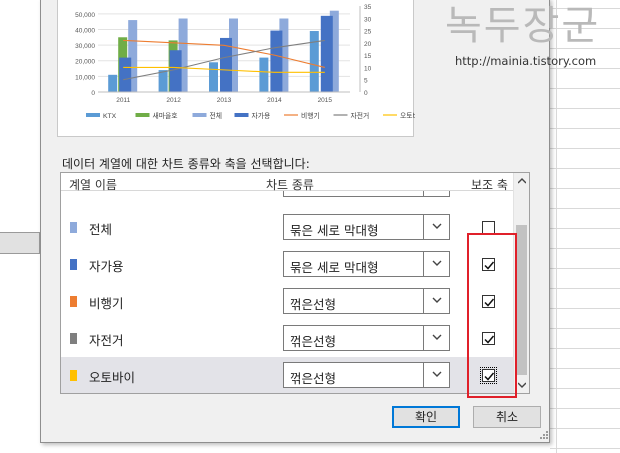 This screenshot has width=620, height=453. What do you see at coordinates (523, 26) in the screenshot?
I see `watermark-title: 녹두장군` at bounding box center [523, 26].